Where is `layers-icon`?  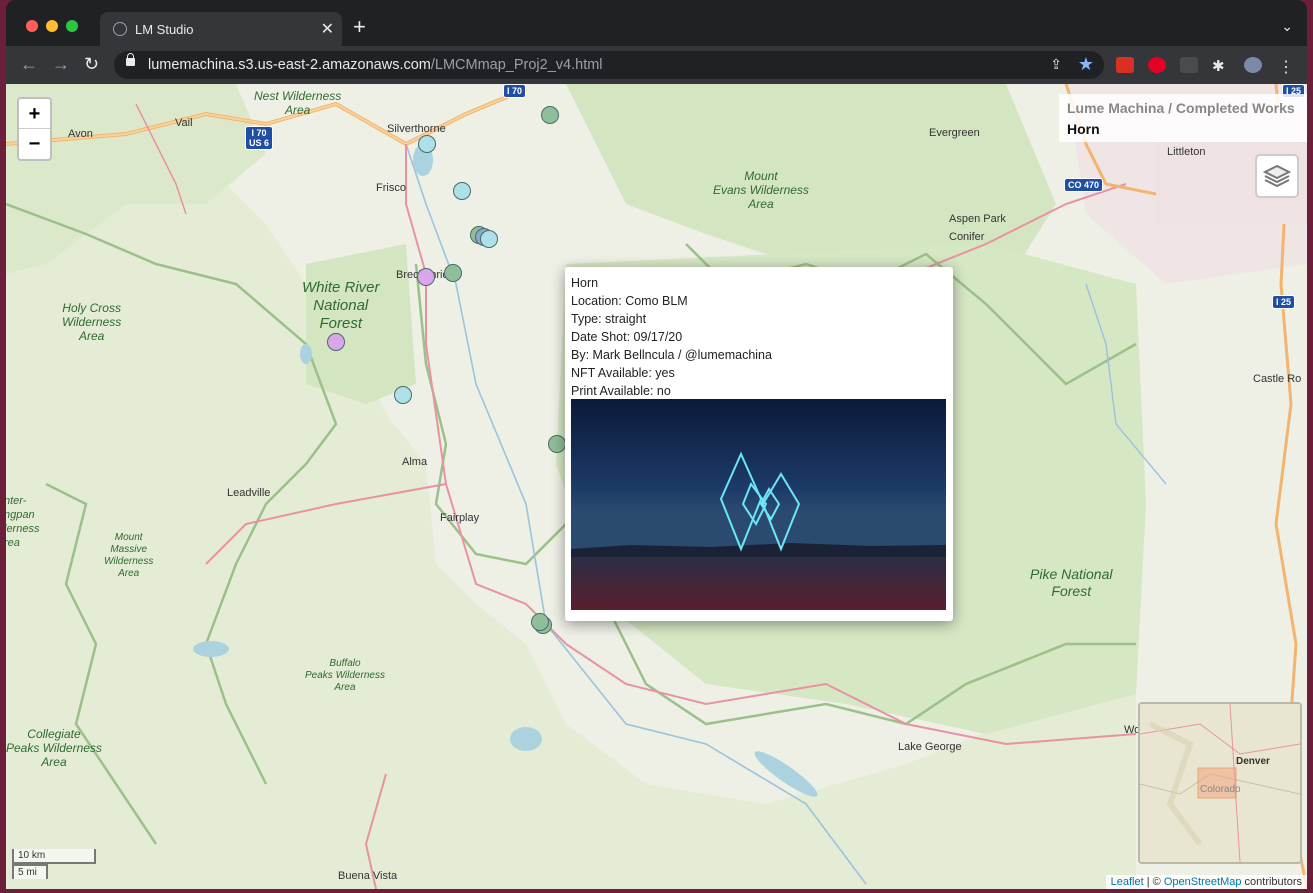
layers-icon is located at coordinates (1277, 176).